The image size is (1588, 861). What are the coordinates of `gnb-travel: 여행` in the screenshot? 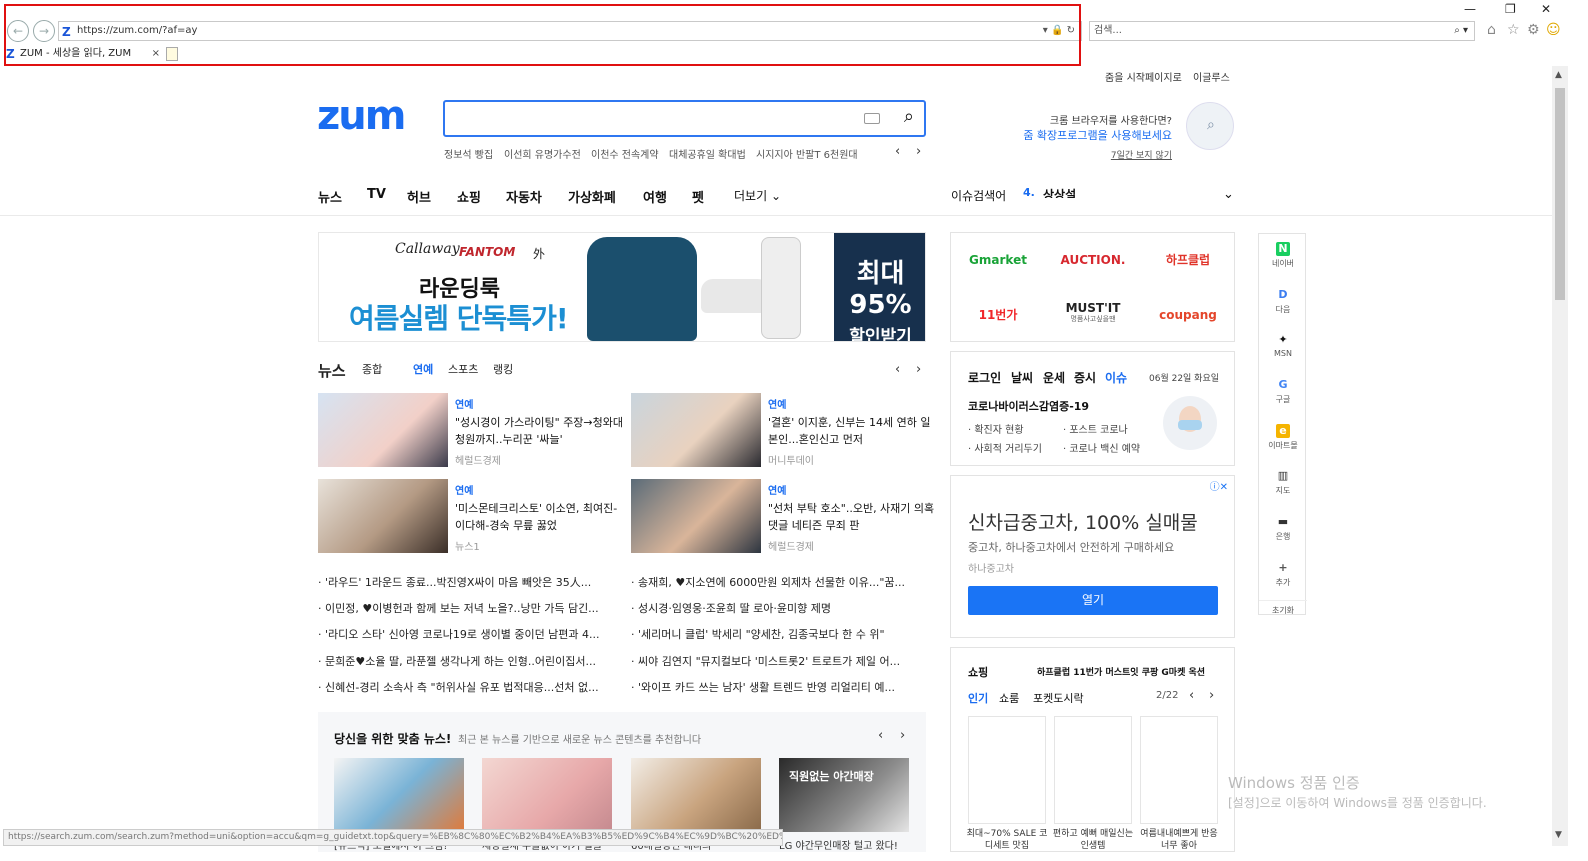 It's located at (655, 196).